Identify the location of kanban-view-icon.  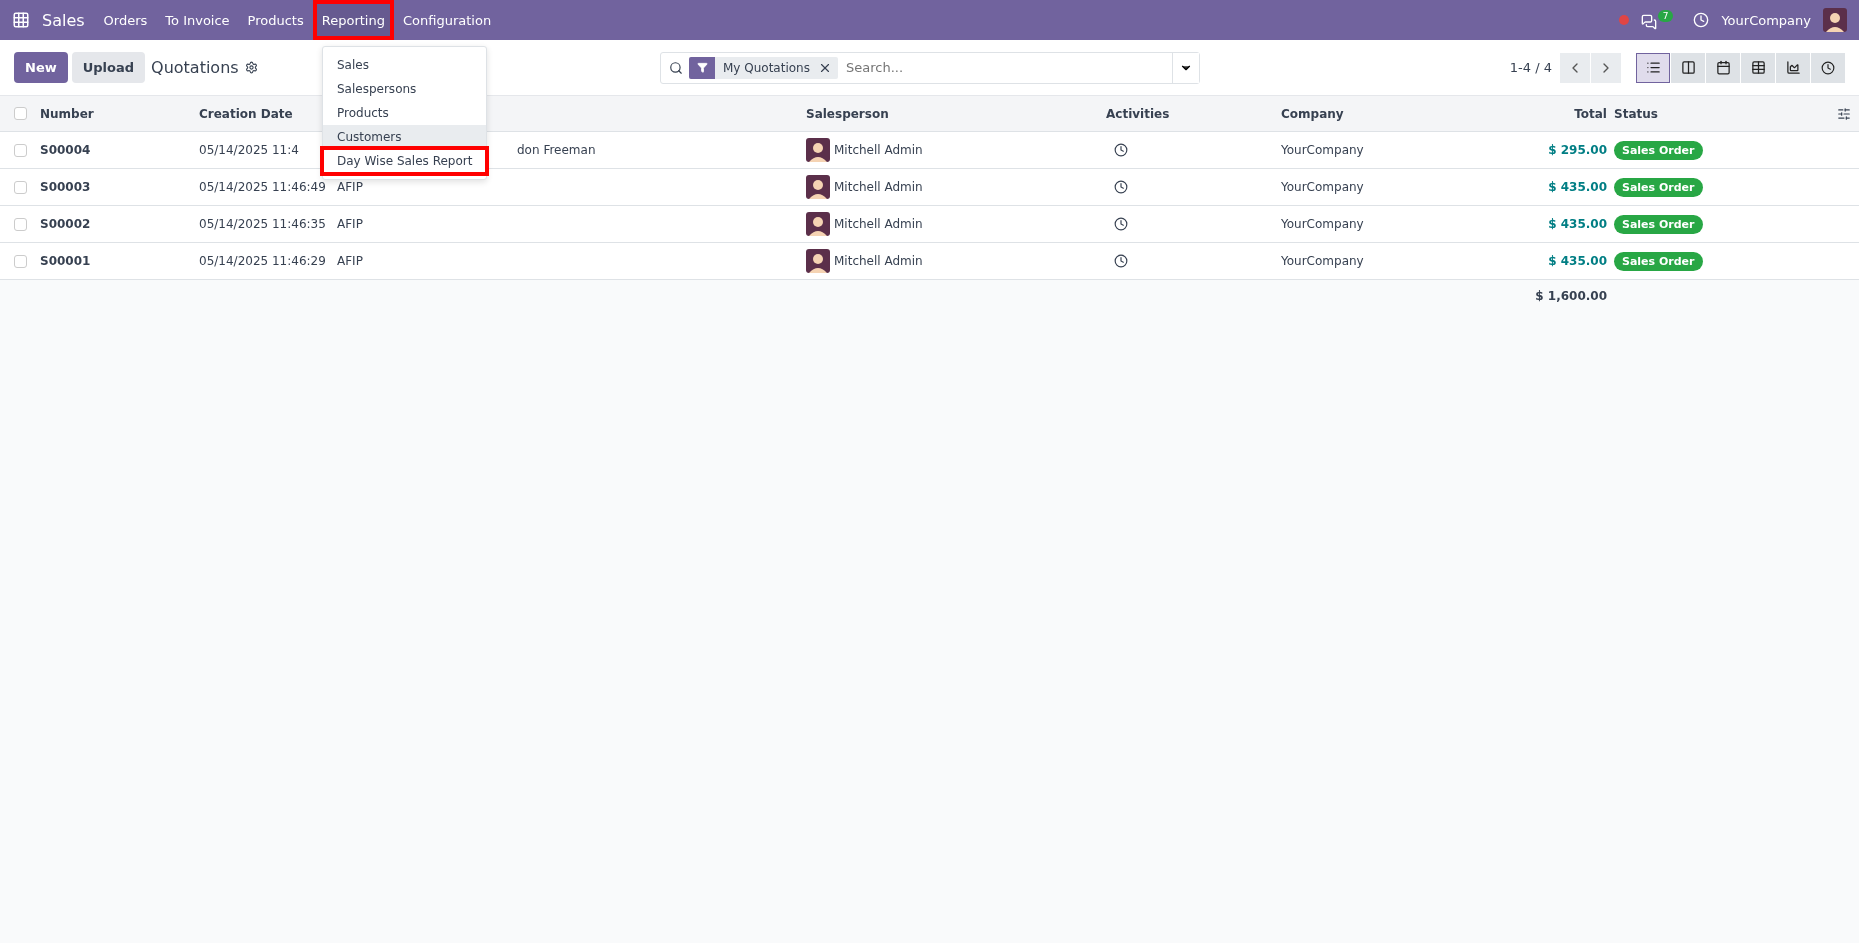
(1688, 67).